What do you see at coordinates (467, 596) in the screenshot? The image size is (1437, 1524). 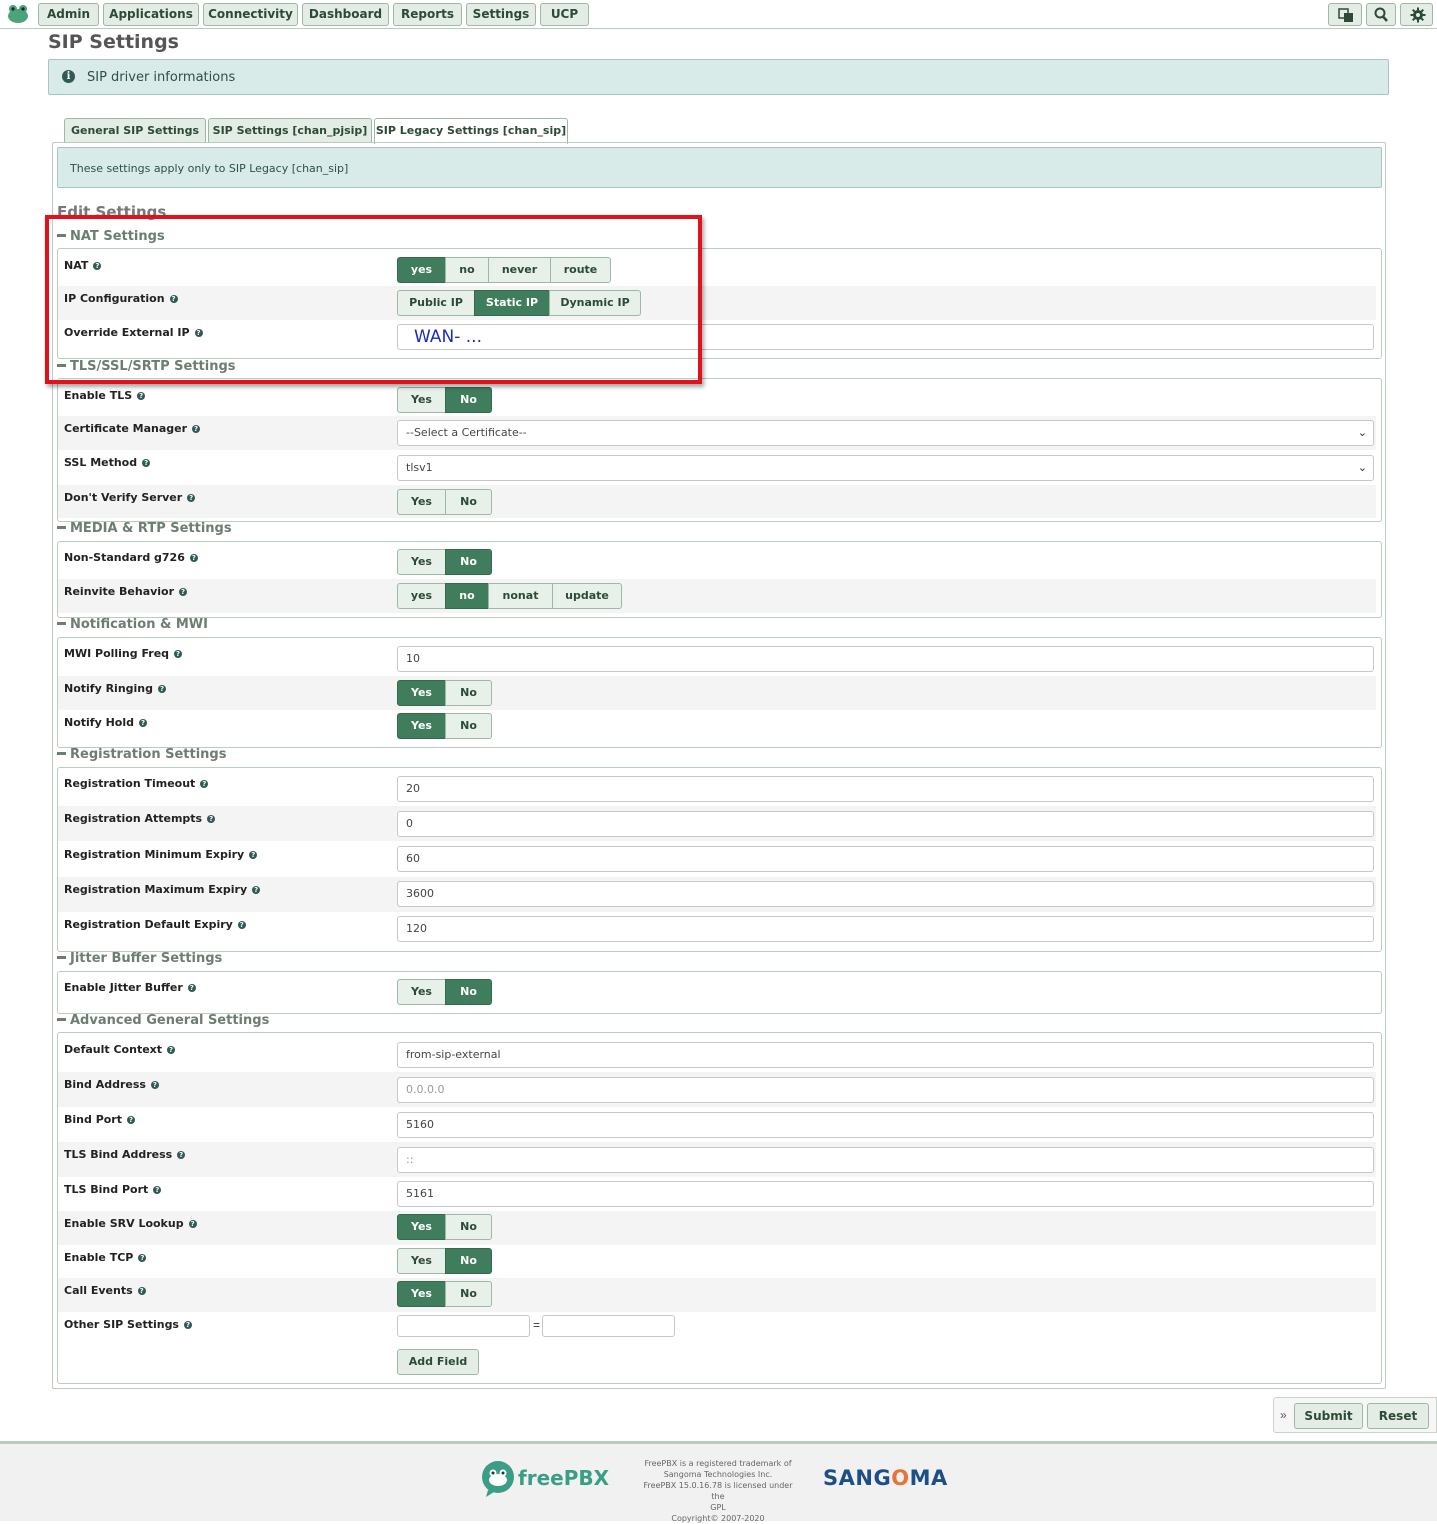 I see `reinvite-no: no` at bounding box center [467, 596].